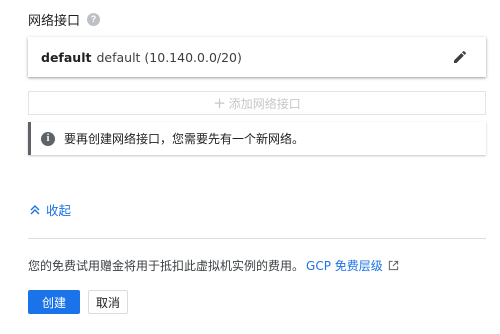 This screenshot has height=334, width=500. Describe the element at coordinates (344, 266) in the screenshot. I see `gcp-free-tier-label: GCP 免费层级` at that location.